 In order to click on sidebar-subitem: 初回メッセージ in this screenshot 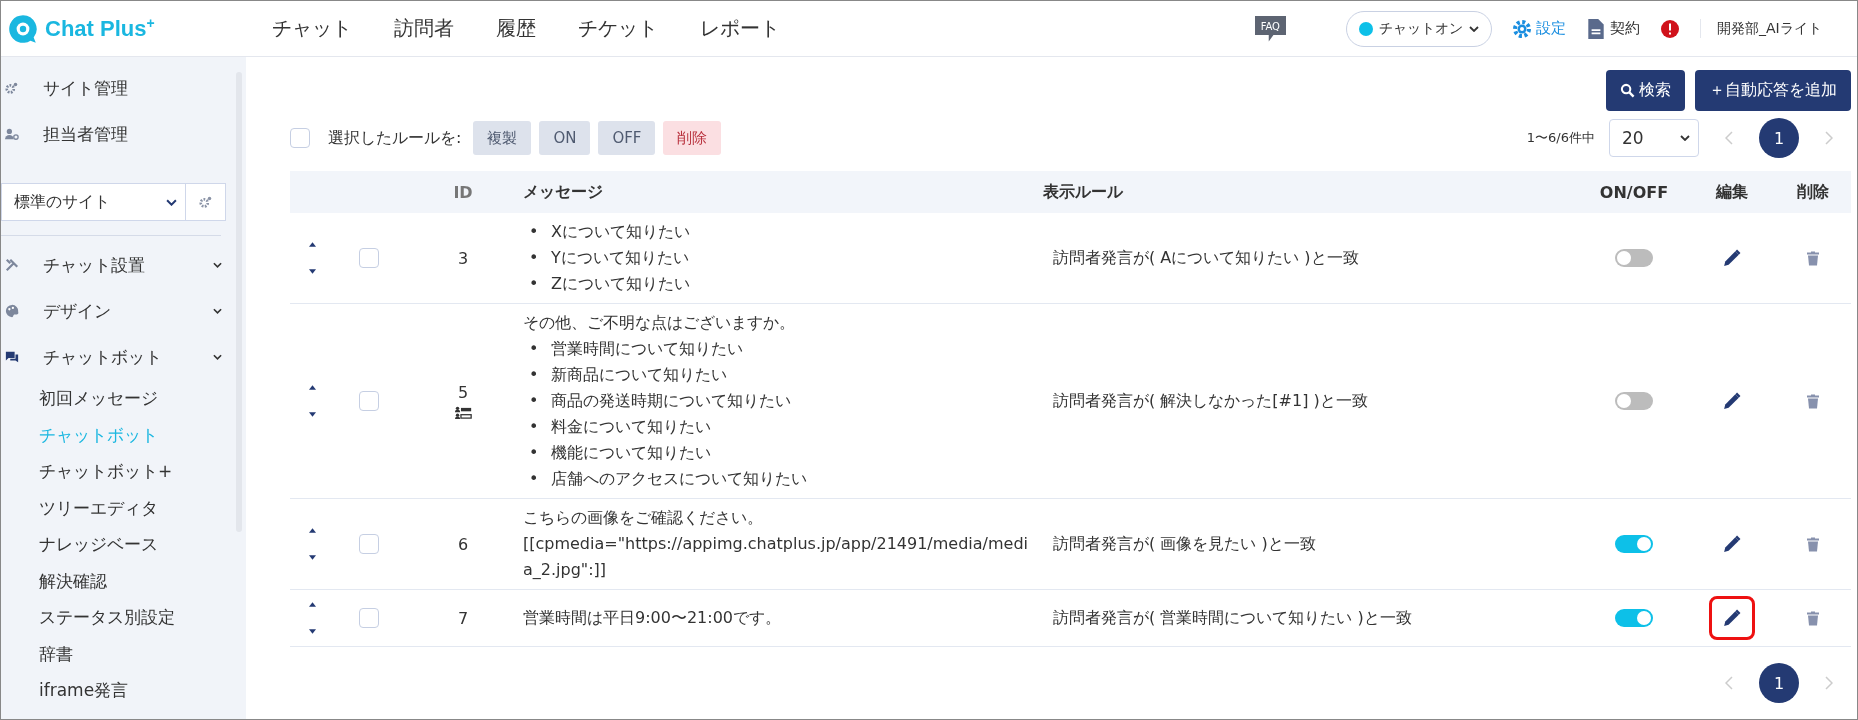, I will do `click(123, 398)`.